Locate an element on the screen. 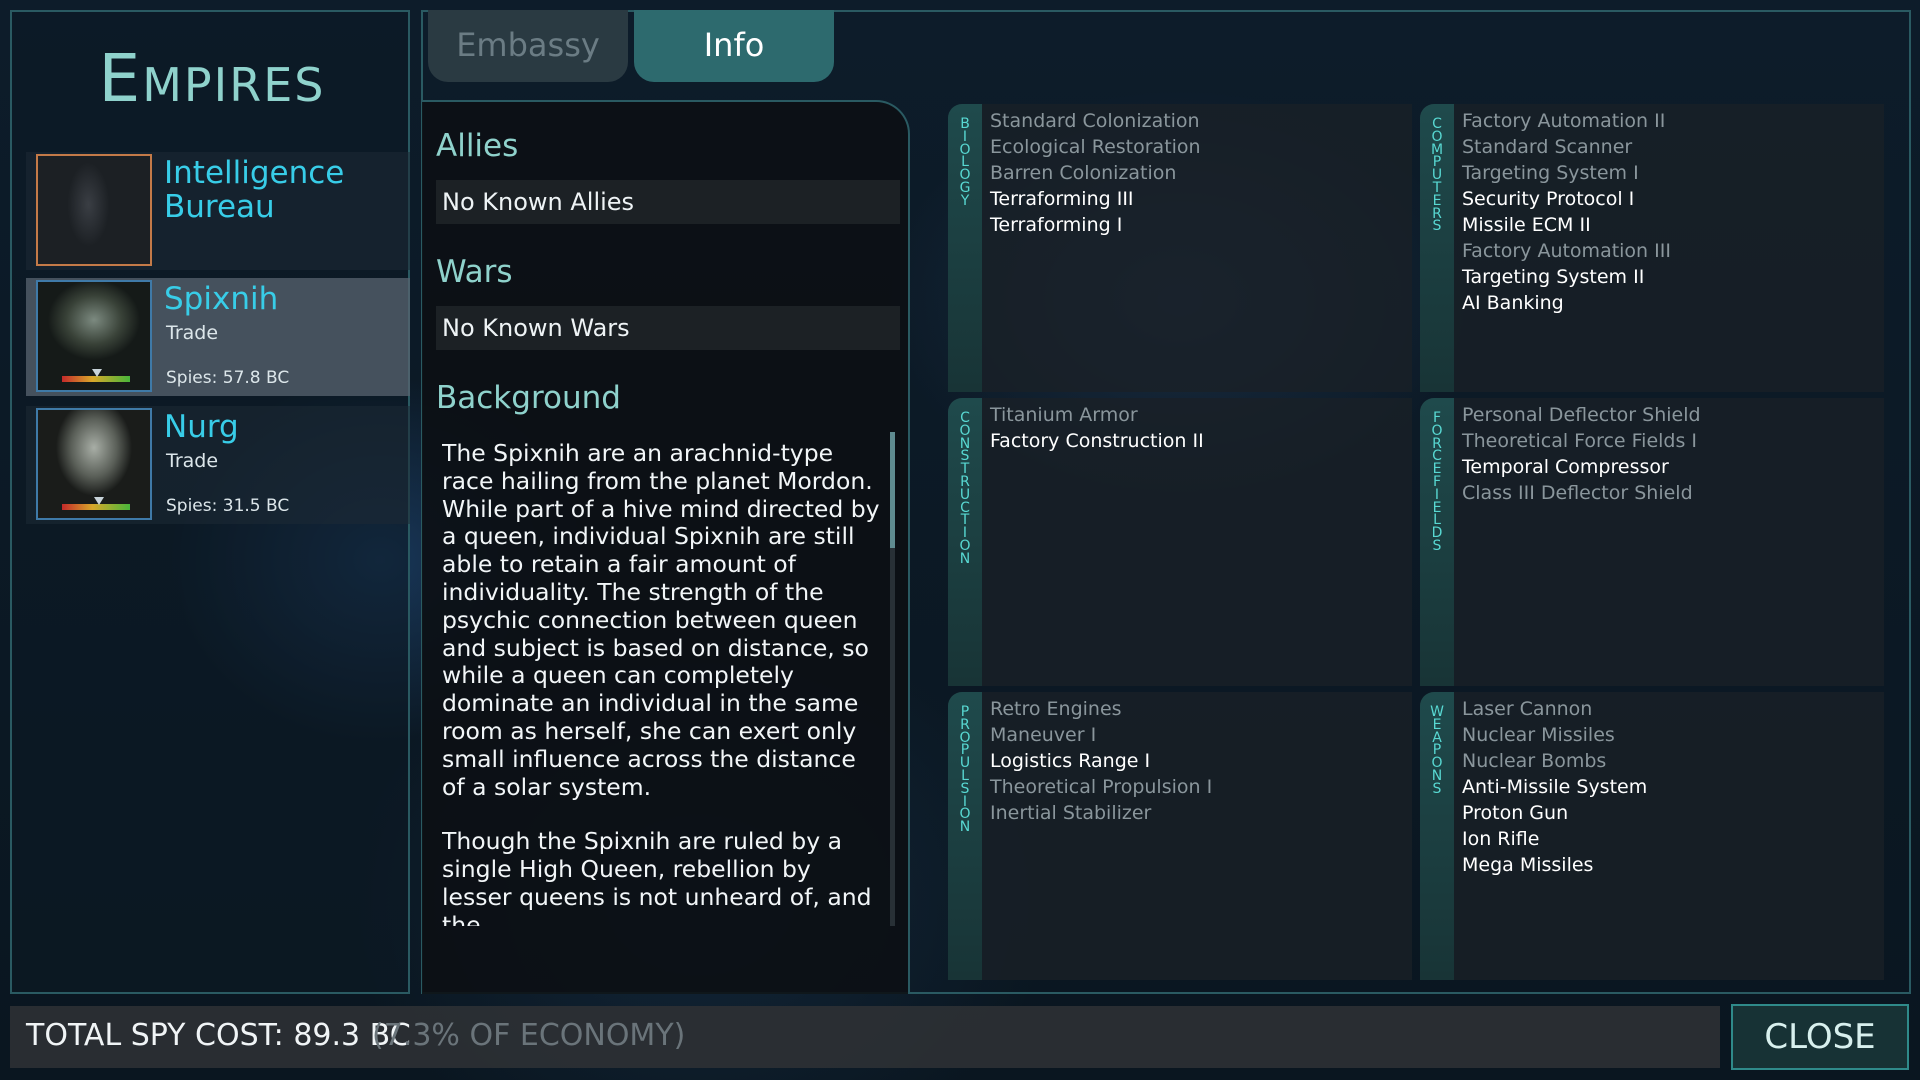 The height and width of the screenshot is (1080, 1920). tech-item: Targeting System I is located at coordinates (1566, 173).